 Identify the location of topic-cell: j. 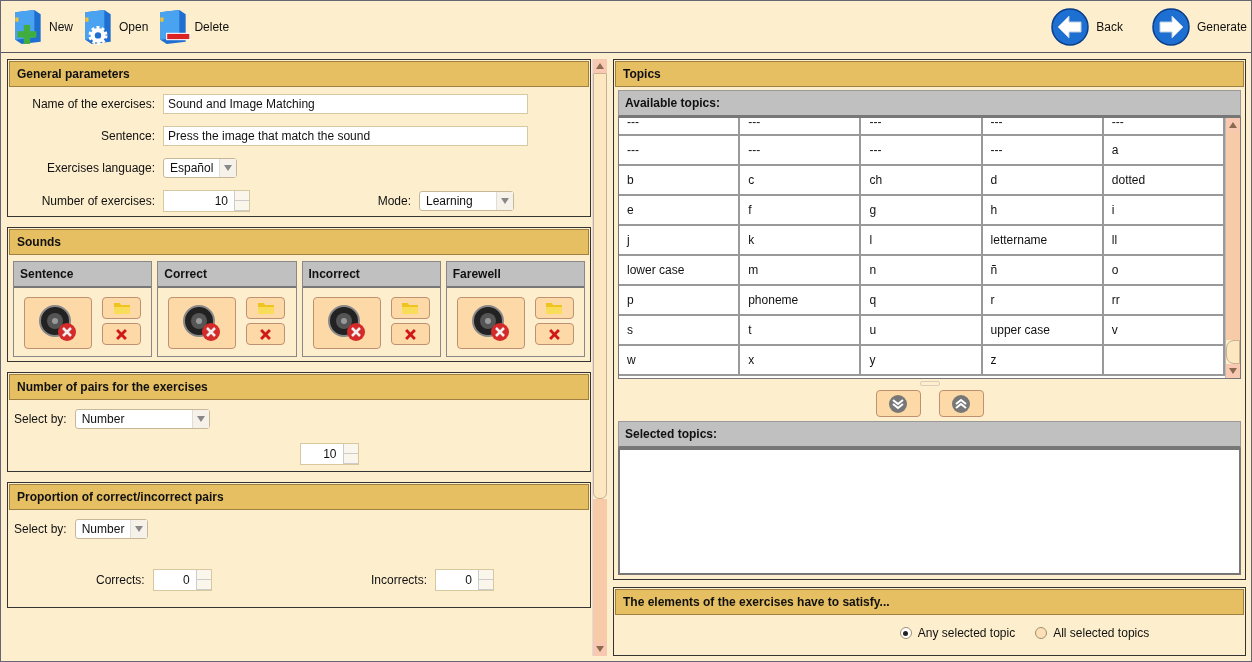
(680, 241).